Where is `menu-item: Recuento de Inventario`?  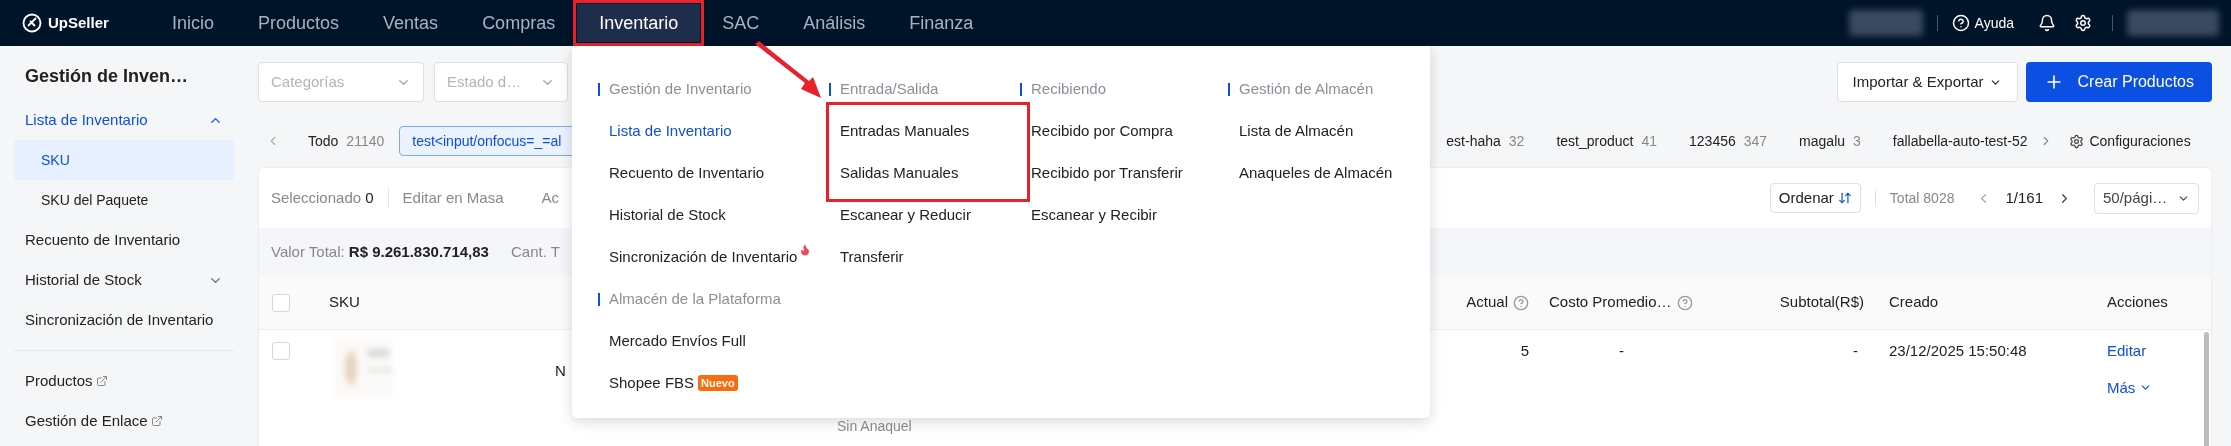
menu-item: Recuento de Inventario is located at coordinates (687, 173).